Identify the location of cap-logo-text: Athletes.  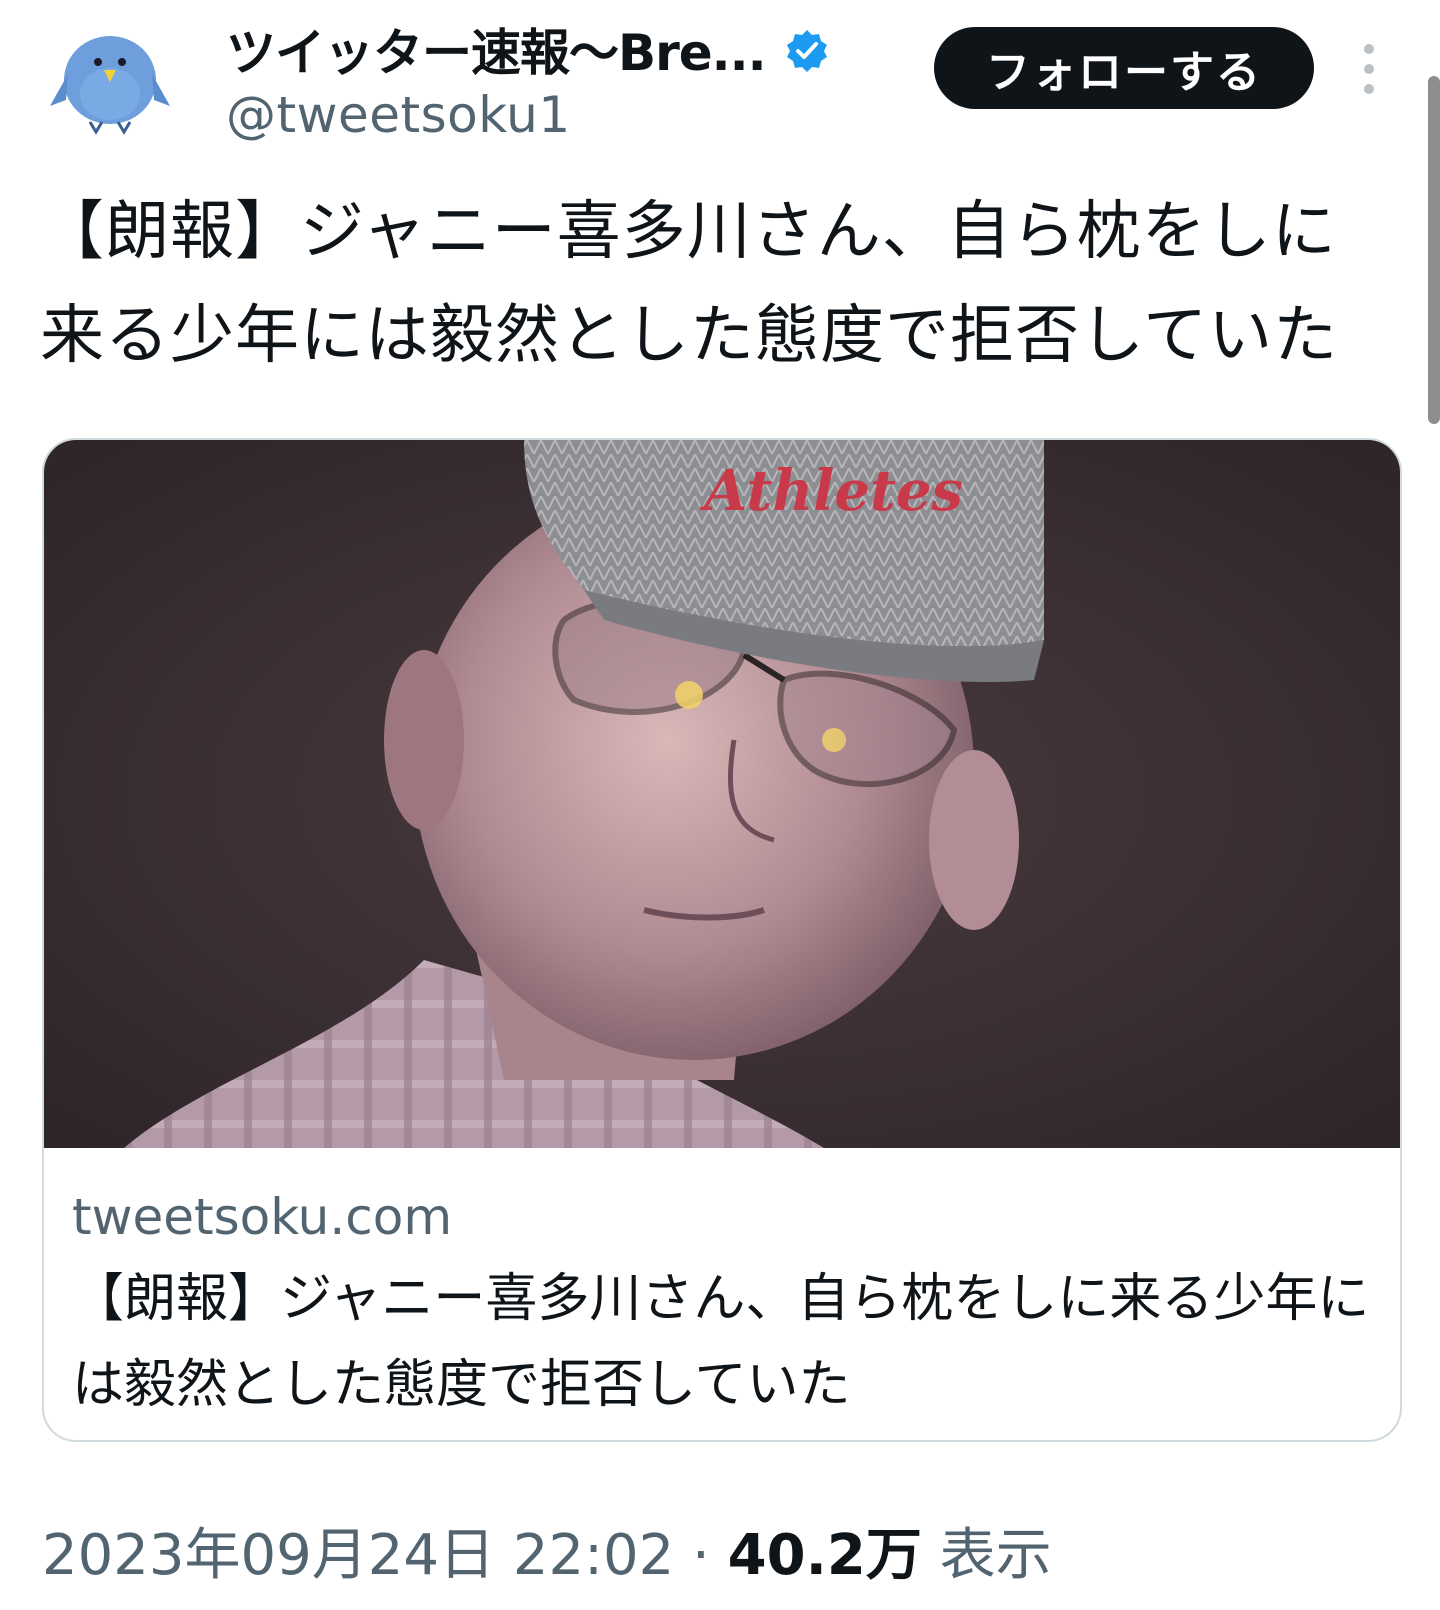
(831, 491).